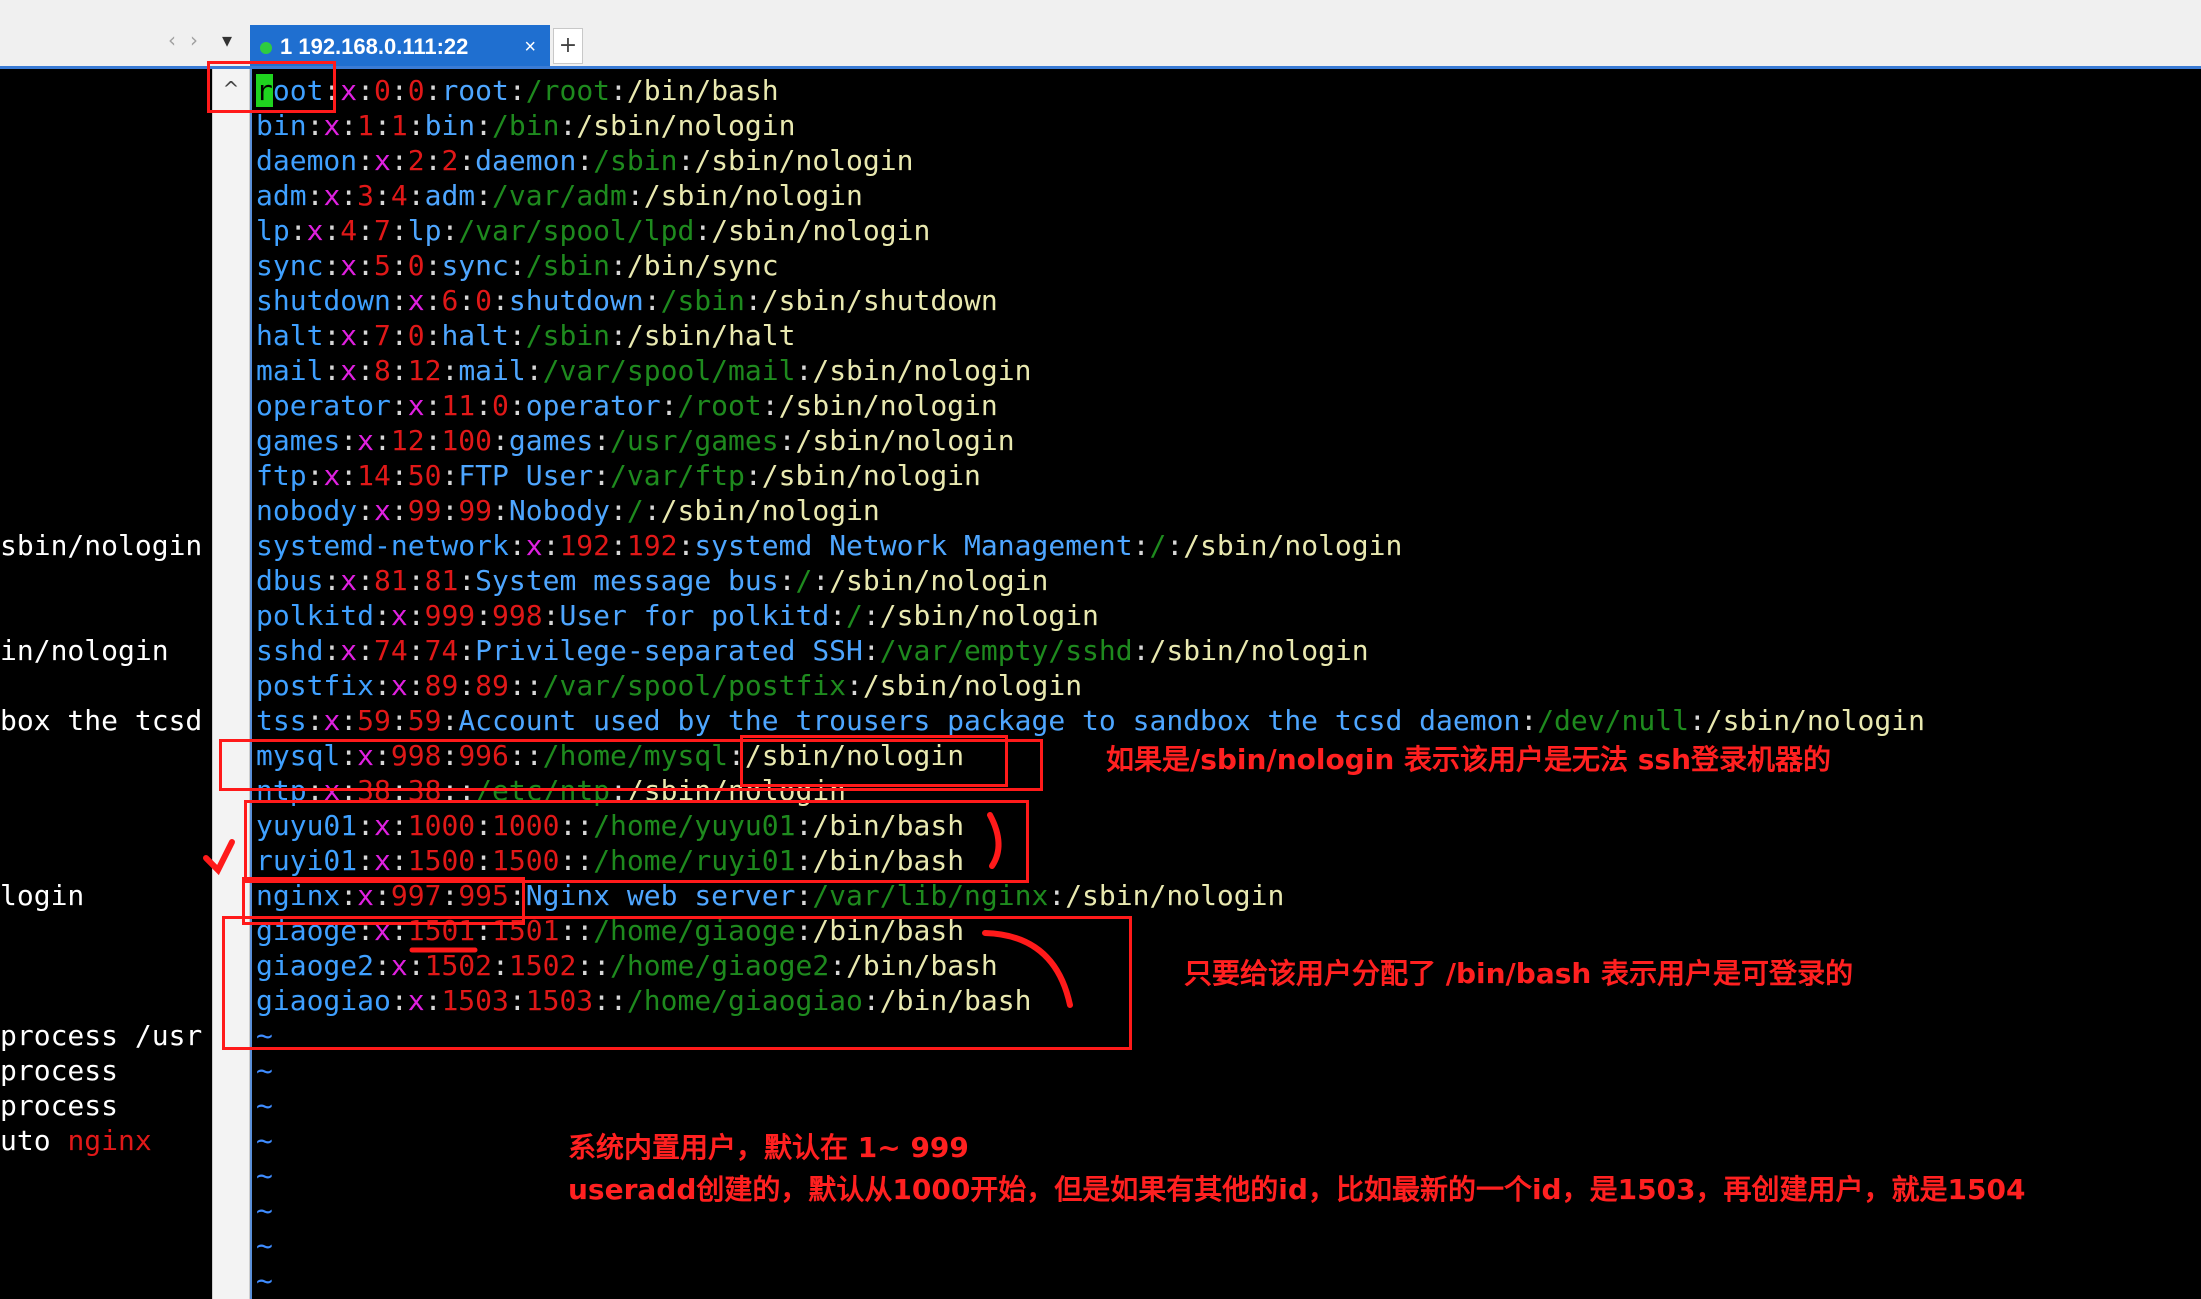 This screenshot has width=2201, height=1299. Describe the element at coordinates (219, 857) in the screenshot. I see `checkmark-icon` at that location.